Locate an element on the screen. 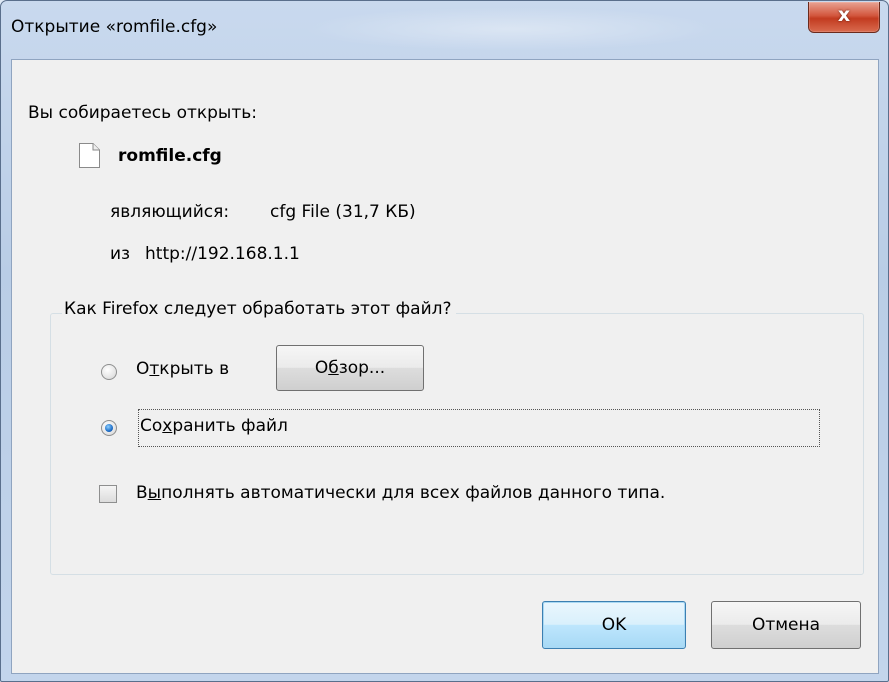 This screenshot has height=682, width=889. auto-action-checkbox is located at coordinates (108, 494).